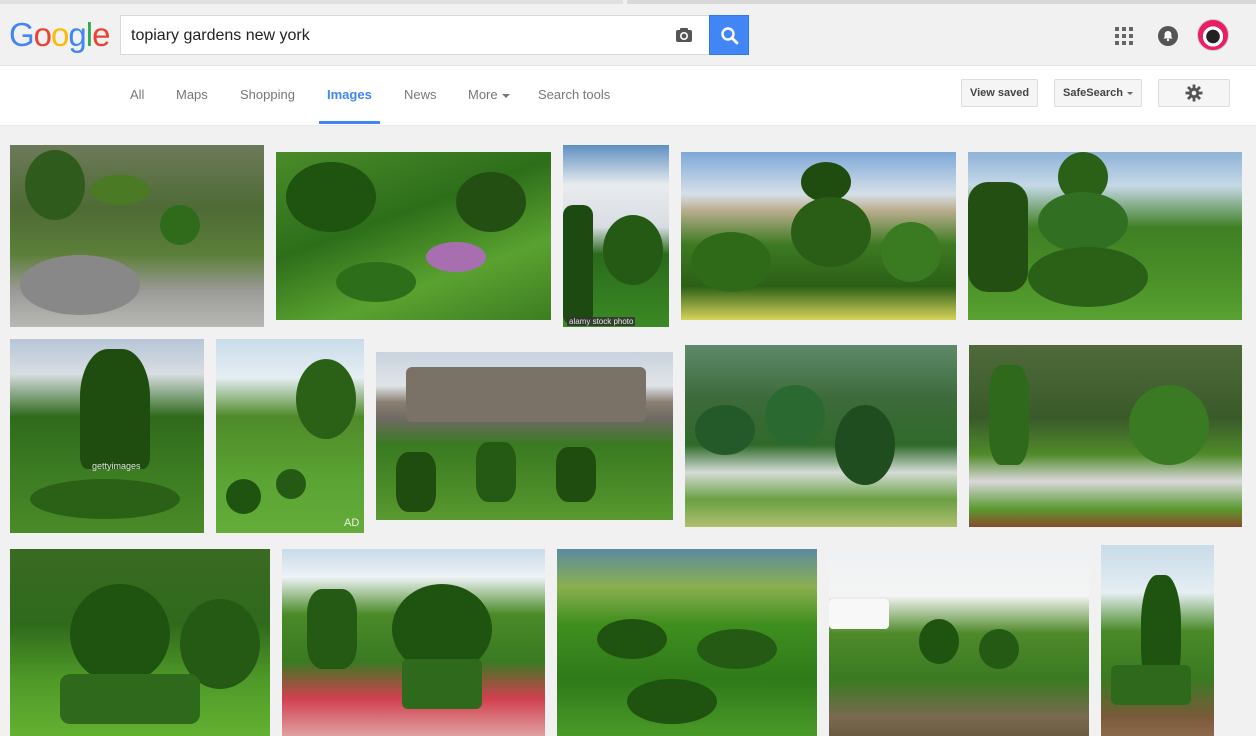  Describe the element at coordinates (22, 34) in the screenshot. I see `logo-letter: G` at that location.